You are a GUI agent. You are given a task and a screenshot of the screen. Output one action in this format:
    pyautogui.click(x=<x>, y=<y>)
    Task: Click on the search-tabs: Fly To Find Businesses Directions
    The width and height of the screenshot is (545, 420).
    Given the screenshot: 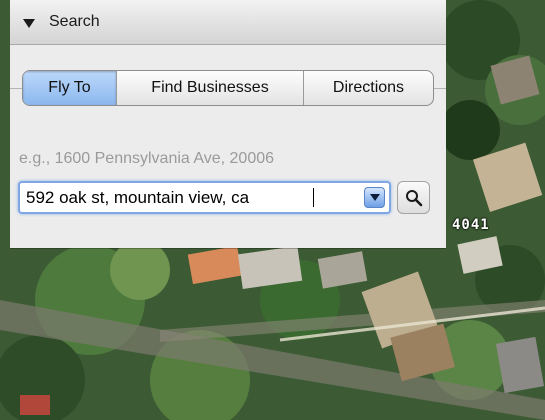 What is the action you would take?
    pyautogui.click(x=228, y=88)
    